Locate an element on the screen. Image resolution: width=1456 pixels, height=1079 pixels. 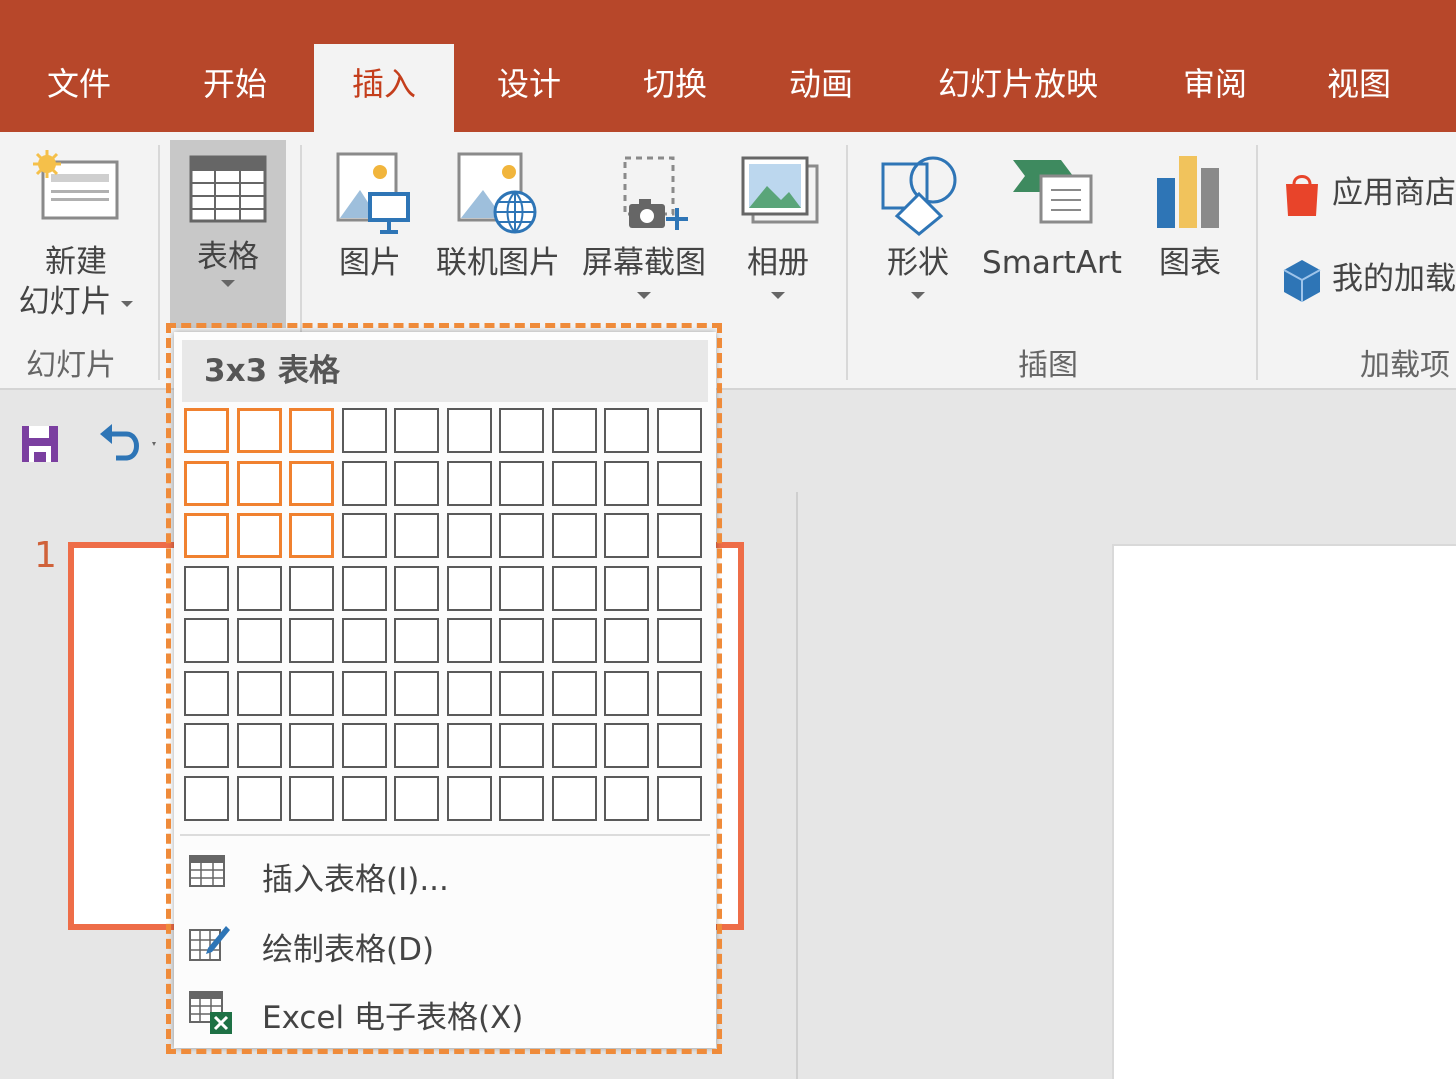
table-button: 表格 is located at coordinates (228, 234).